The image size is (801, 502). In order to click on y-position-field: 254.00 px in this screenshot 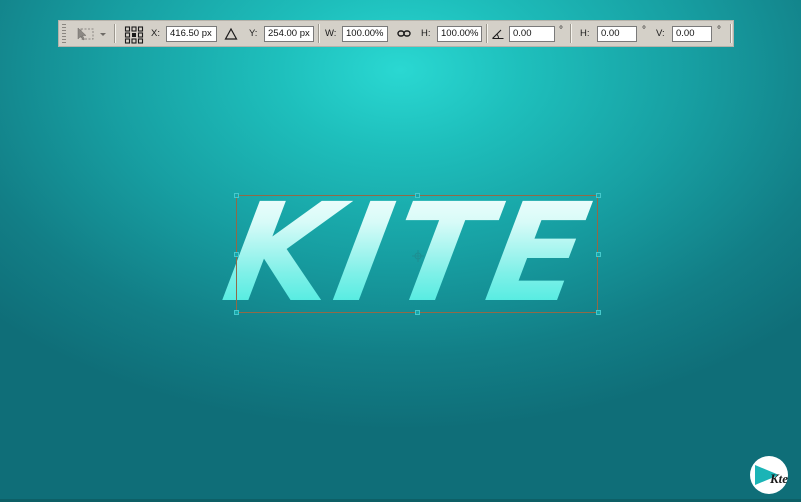, I will do `click(289, 34)`.